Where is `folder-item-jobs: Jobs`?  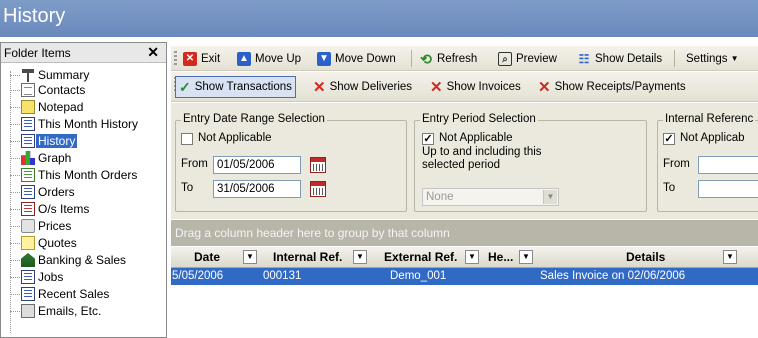
folder-item-jobs: Jobs is located at coordinates (83, 277).